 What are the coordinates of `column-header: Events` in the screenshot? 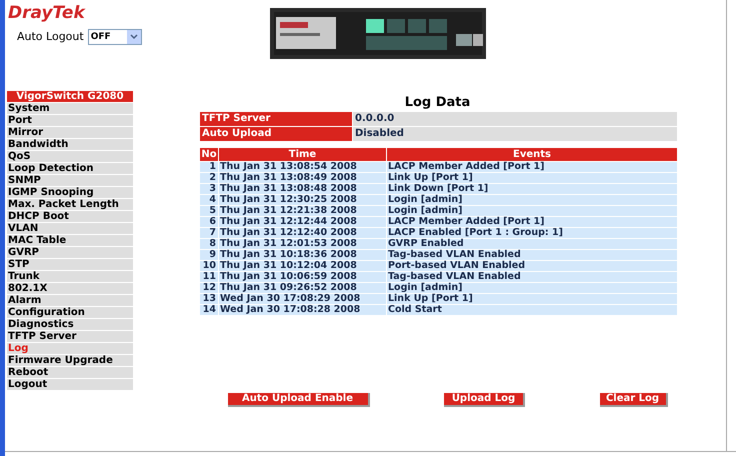 It's located at (532, 154).